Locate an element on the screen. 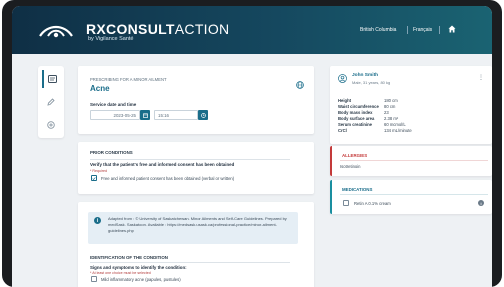 Image resolution: width=504 pixels, height=287 pixels. required-note: * At least one choice must be selected is located at coordinates (120, 273).